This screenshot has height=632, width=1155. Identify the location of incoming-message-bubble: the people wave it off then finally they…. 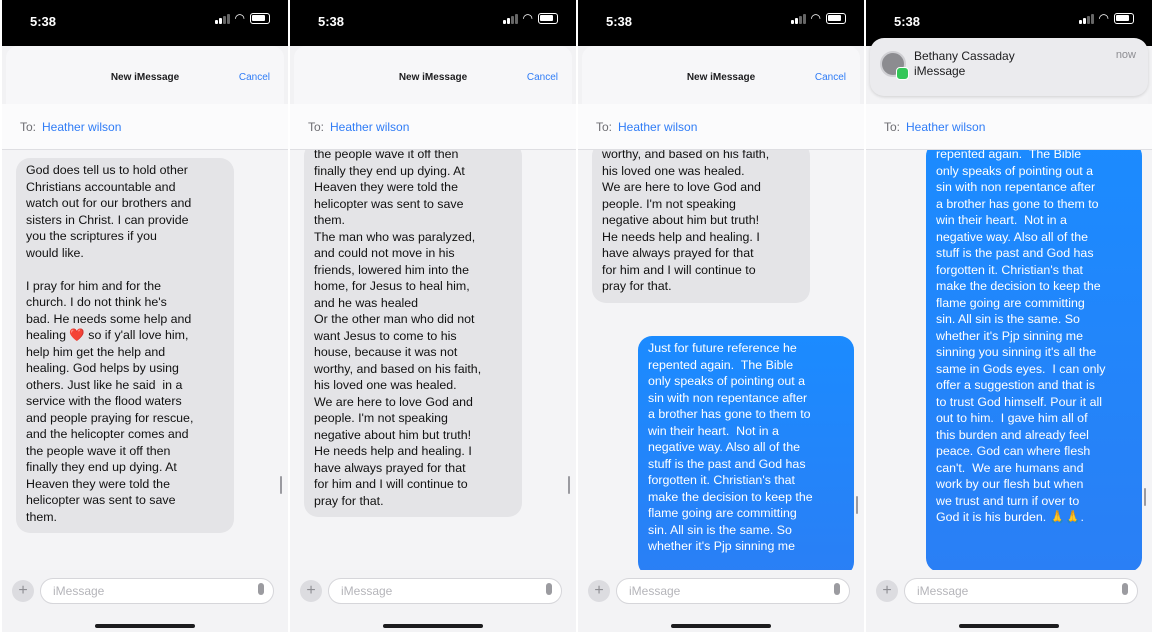
(413, 333).